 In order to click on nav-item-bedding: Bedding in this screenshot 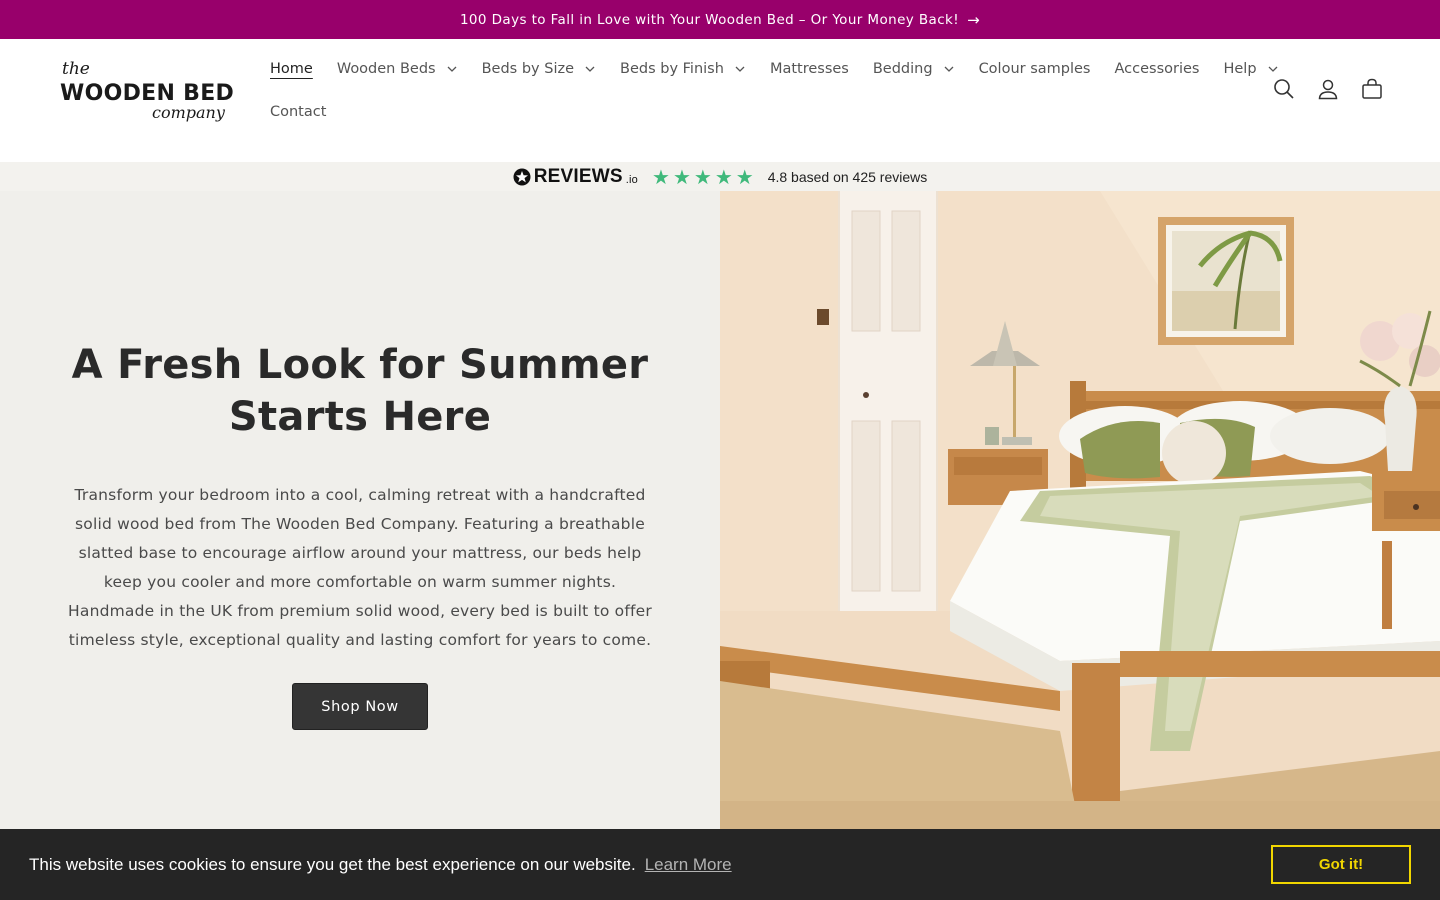, I will do `click(914, 68)`.